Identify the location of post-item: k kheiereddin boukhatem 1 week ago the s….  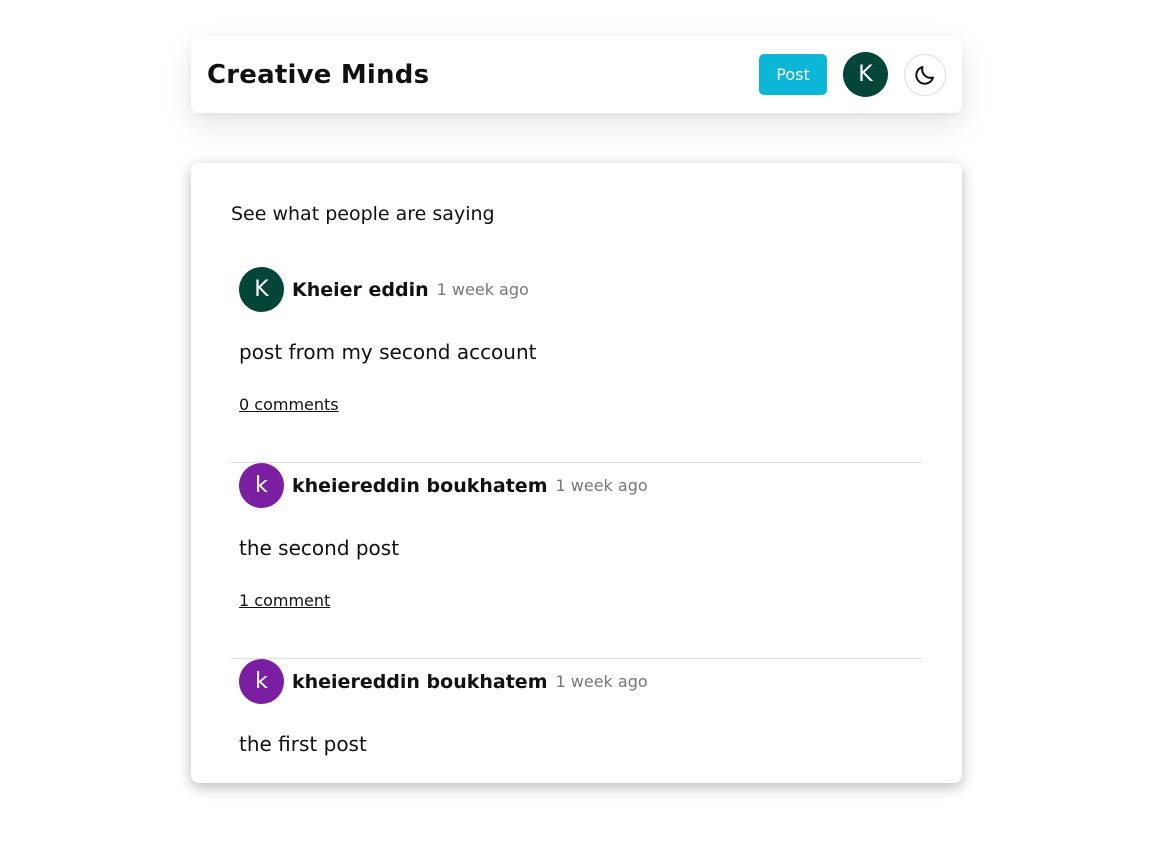
(576, 561).